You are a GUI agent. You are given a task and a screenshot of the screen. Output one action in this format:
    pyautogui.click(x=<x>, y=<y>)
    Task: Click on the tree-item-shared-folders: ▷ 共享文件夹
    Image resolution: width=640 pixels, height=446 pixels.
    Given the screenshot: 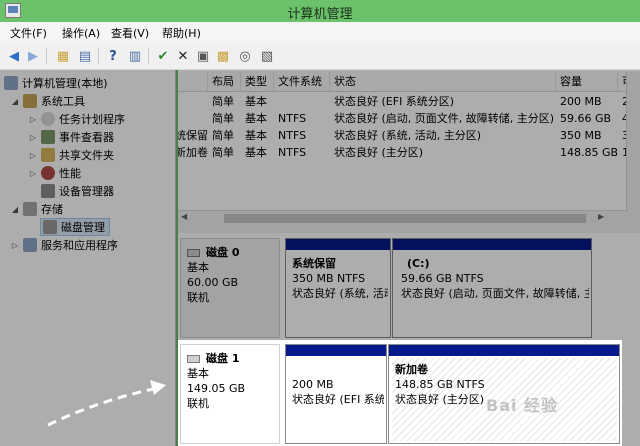 What is the action you would take?
    pyautogui.click(x=71, y=155)
    